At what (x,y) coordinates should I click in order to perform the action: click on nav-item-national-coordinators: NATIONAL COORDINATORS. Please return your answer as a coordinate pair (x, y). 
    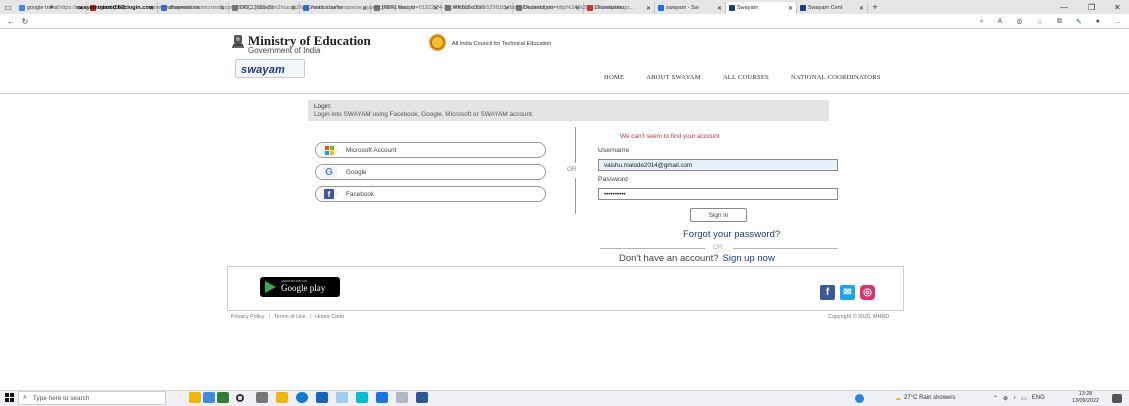
    Looking at the image, I should click on (836, 77).